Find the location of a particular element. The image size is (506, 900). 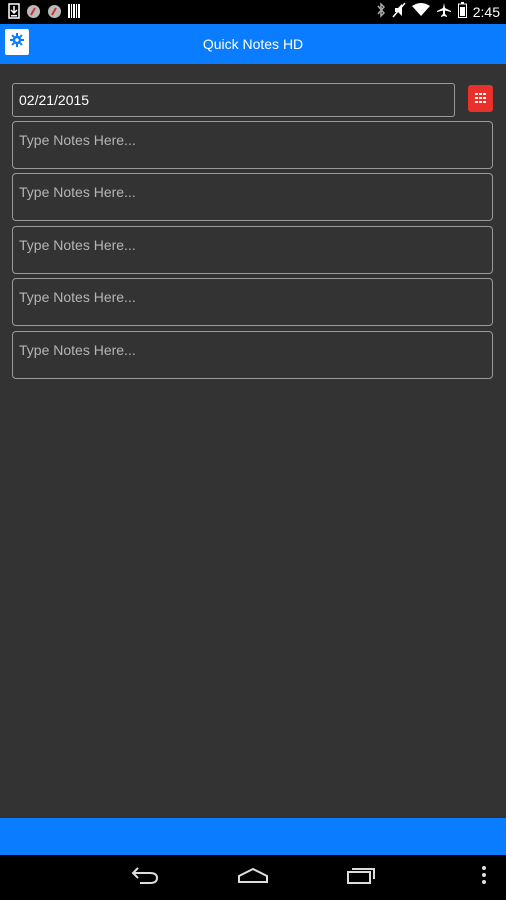

home-icon is located at coordinates (253, 877).